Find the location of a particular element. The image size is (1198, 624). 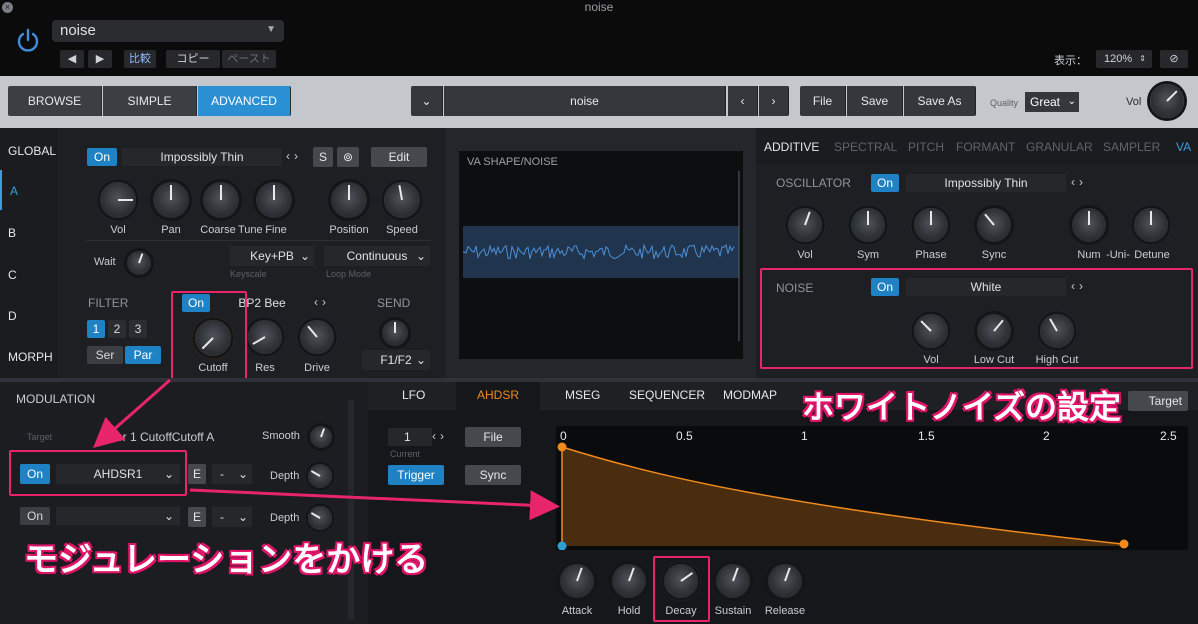

envelope-curve is located at coordinates (872, 488).